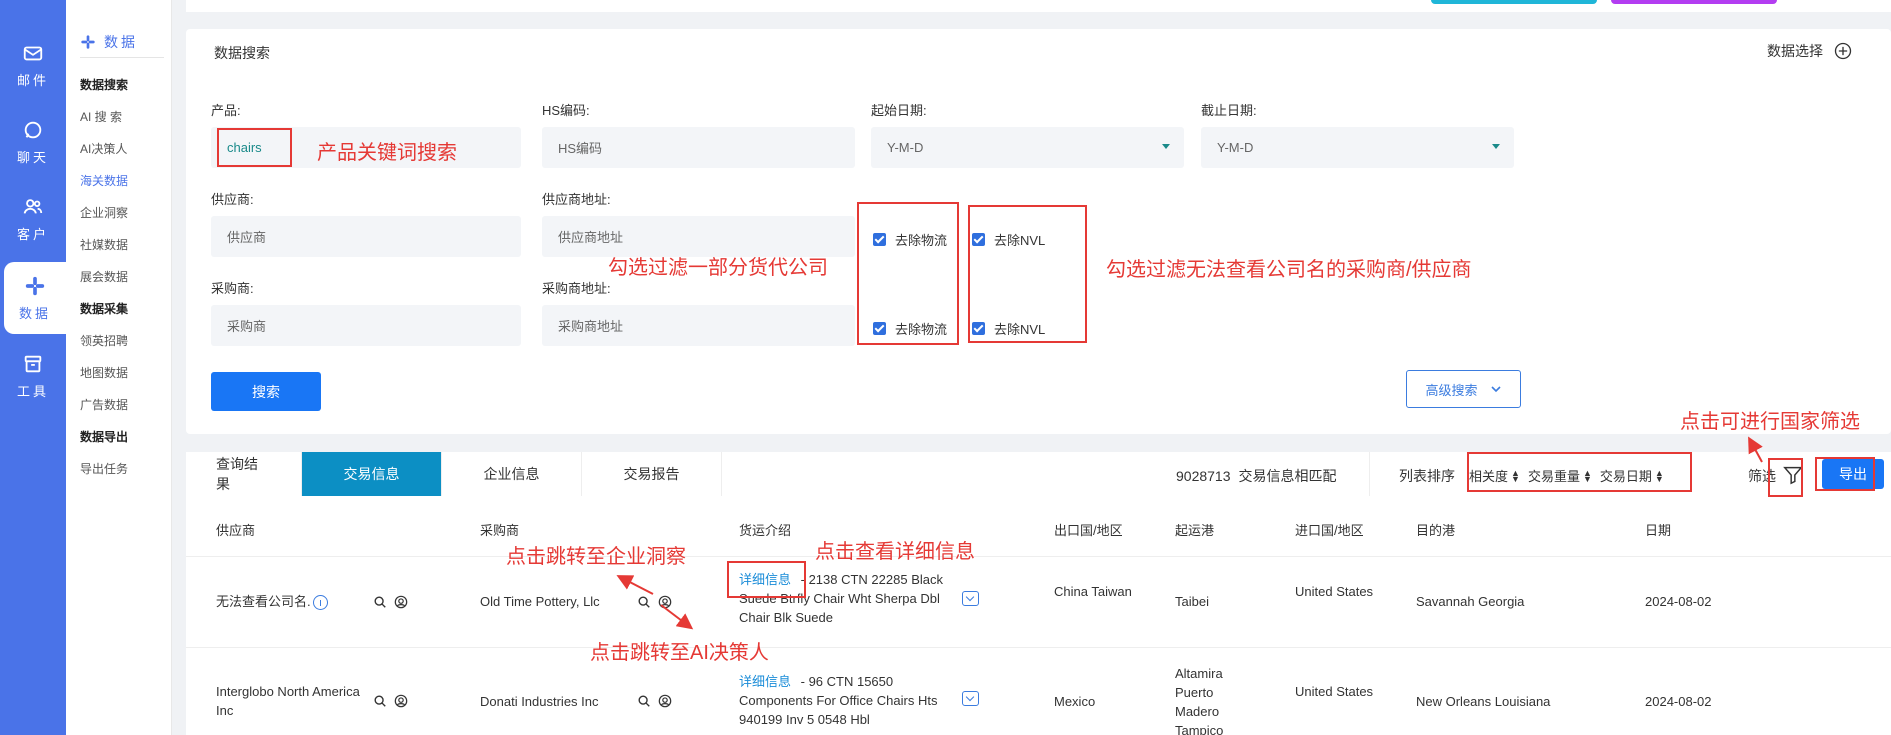 Image resolution: width=1891 pixels, height=735 pixels. I want to click on row-origin-port: Altamira Puerto Madero Tampico, so click(1199, 700).